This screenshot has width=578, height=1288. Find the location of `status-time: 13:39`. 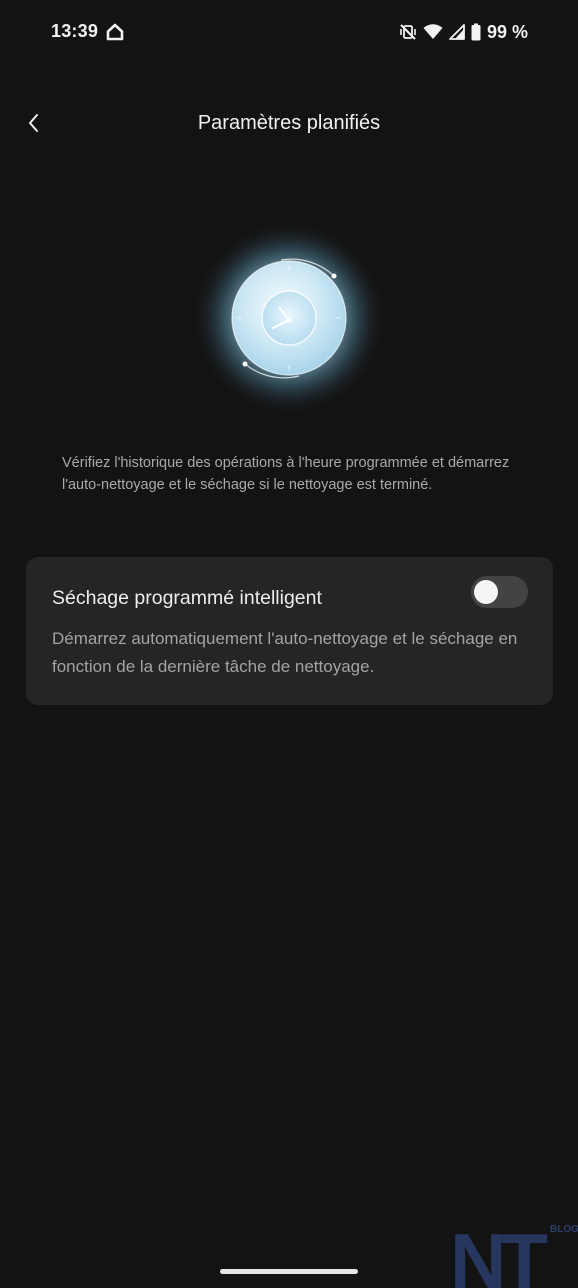

status-time: 13:39 is located at coordinates (75, 31).